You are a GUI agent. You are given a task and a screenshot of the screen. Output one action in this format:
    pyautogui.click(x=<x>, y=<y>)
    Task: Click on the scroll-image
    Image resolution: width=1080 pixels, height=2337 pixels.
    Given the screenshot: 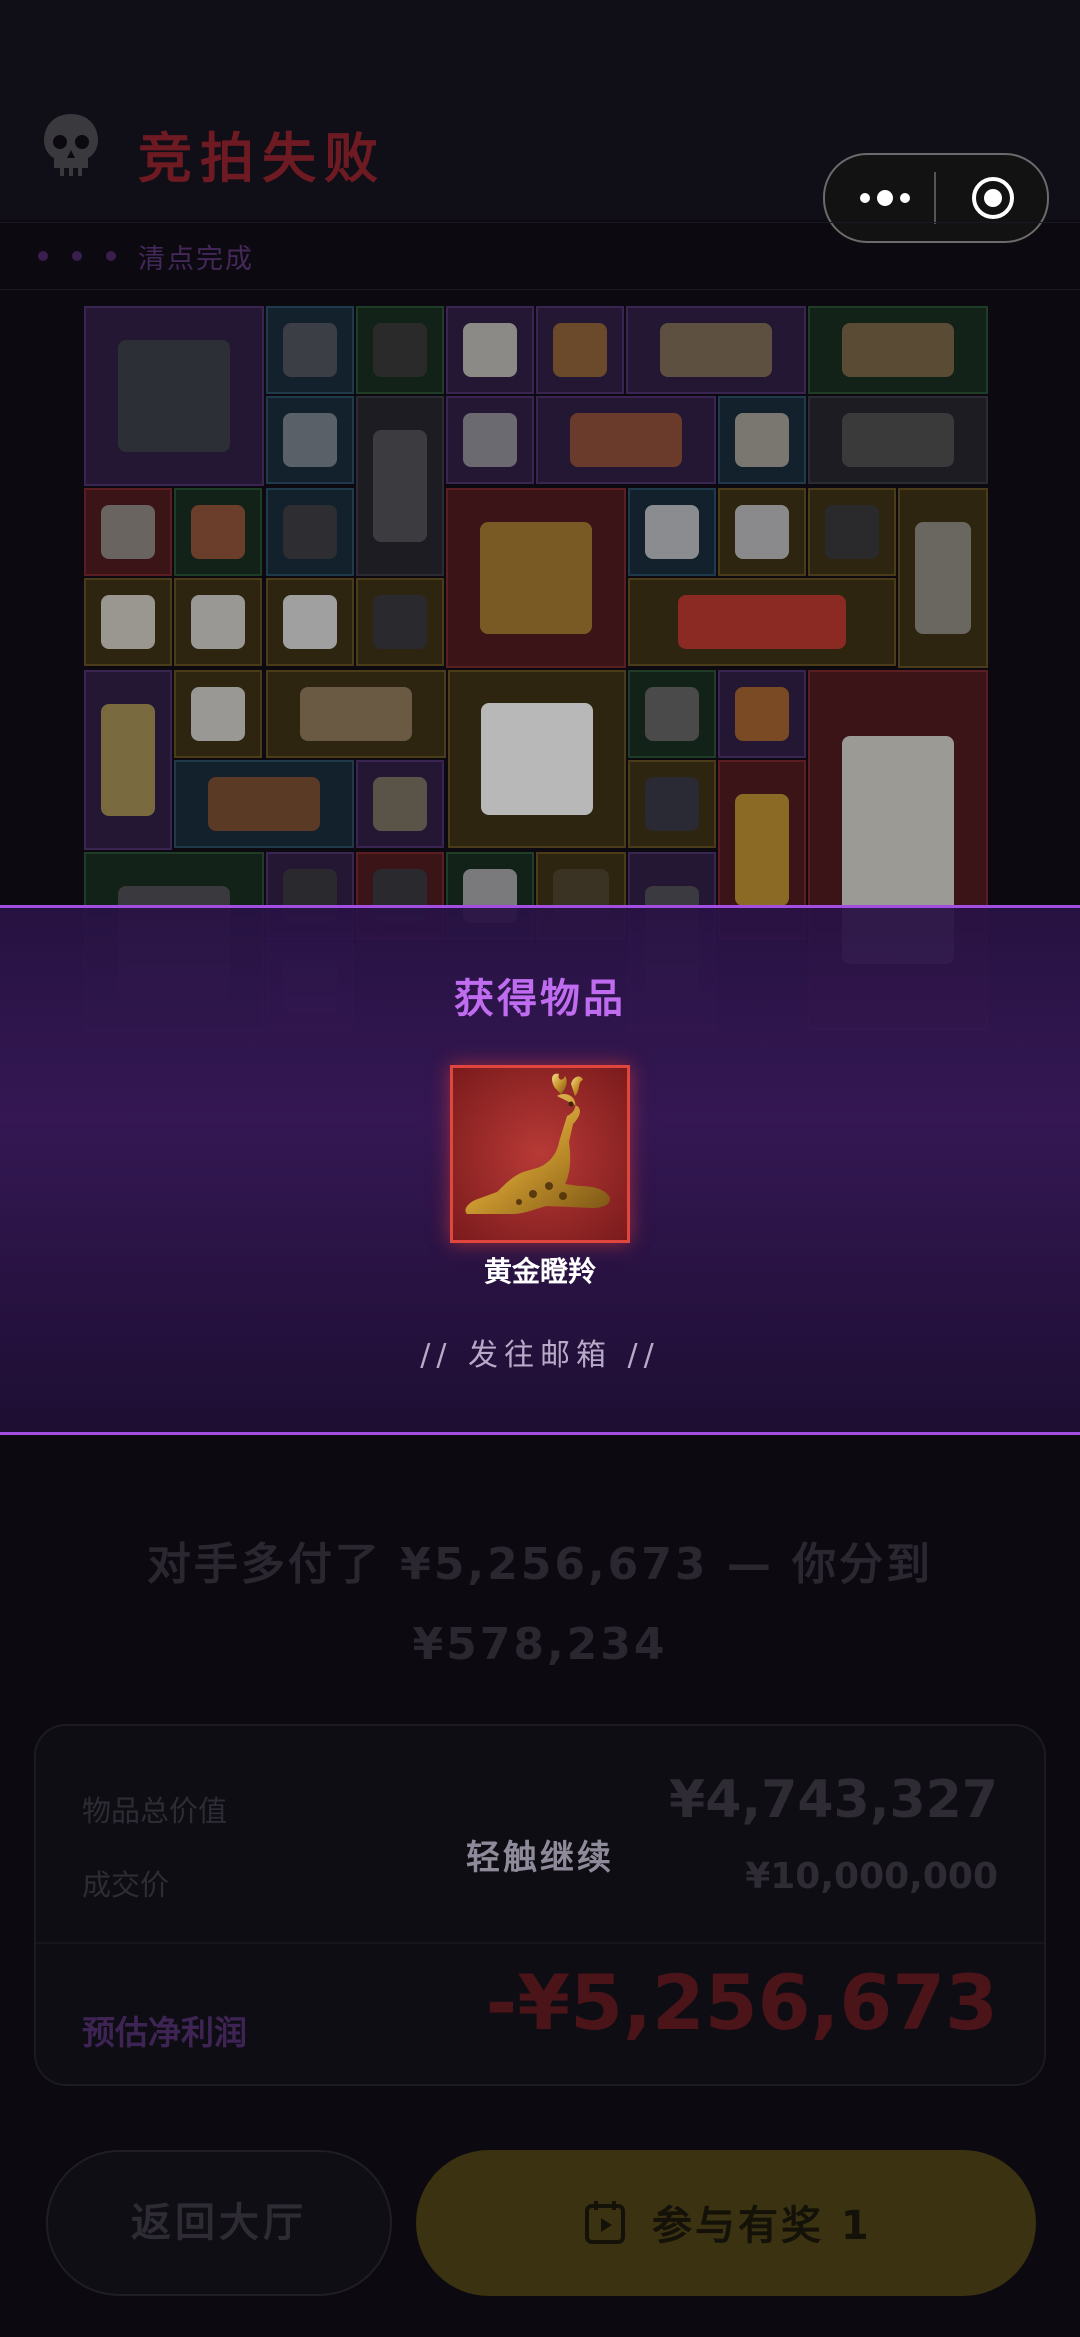 What is the action you would take?
    pyautogui.click(x=580, y=350)
    